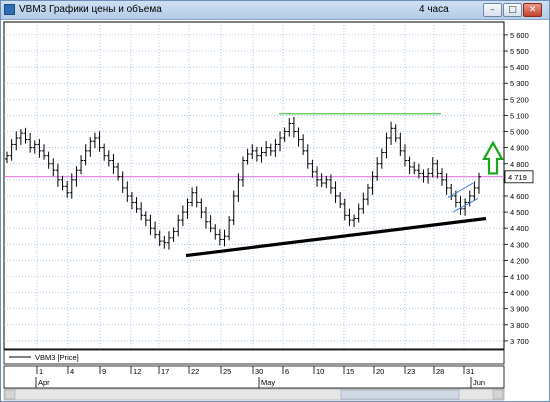 The width and height of the screenshot is (550, 402). What do you see at coordinates (287, 371) in the screenshot?
I see `x-day-label: 6` at bounding box center [287, 371].